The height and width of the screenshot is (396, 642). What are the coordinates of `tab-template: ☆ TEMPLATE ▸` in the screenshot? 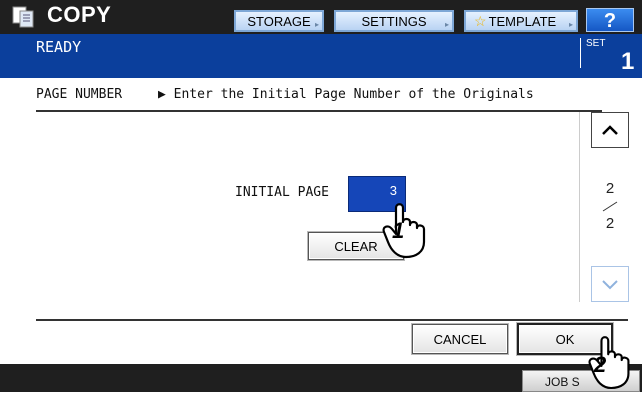 It's located at (521, 21).